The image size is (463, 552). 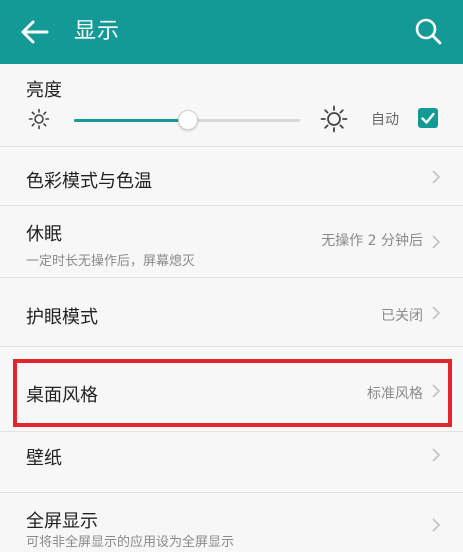 What do you see at coordinates (231, 312) in the screenshot?
I see `row-eye-comfort: 护眼模式 已关闭` at bounding box center [231, 312].